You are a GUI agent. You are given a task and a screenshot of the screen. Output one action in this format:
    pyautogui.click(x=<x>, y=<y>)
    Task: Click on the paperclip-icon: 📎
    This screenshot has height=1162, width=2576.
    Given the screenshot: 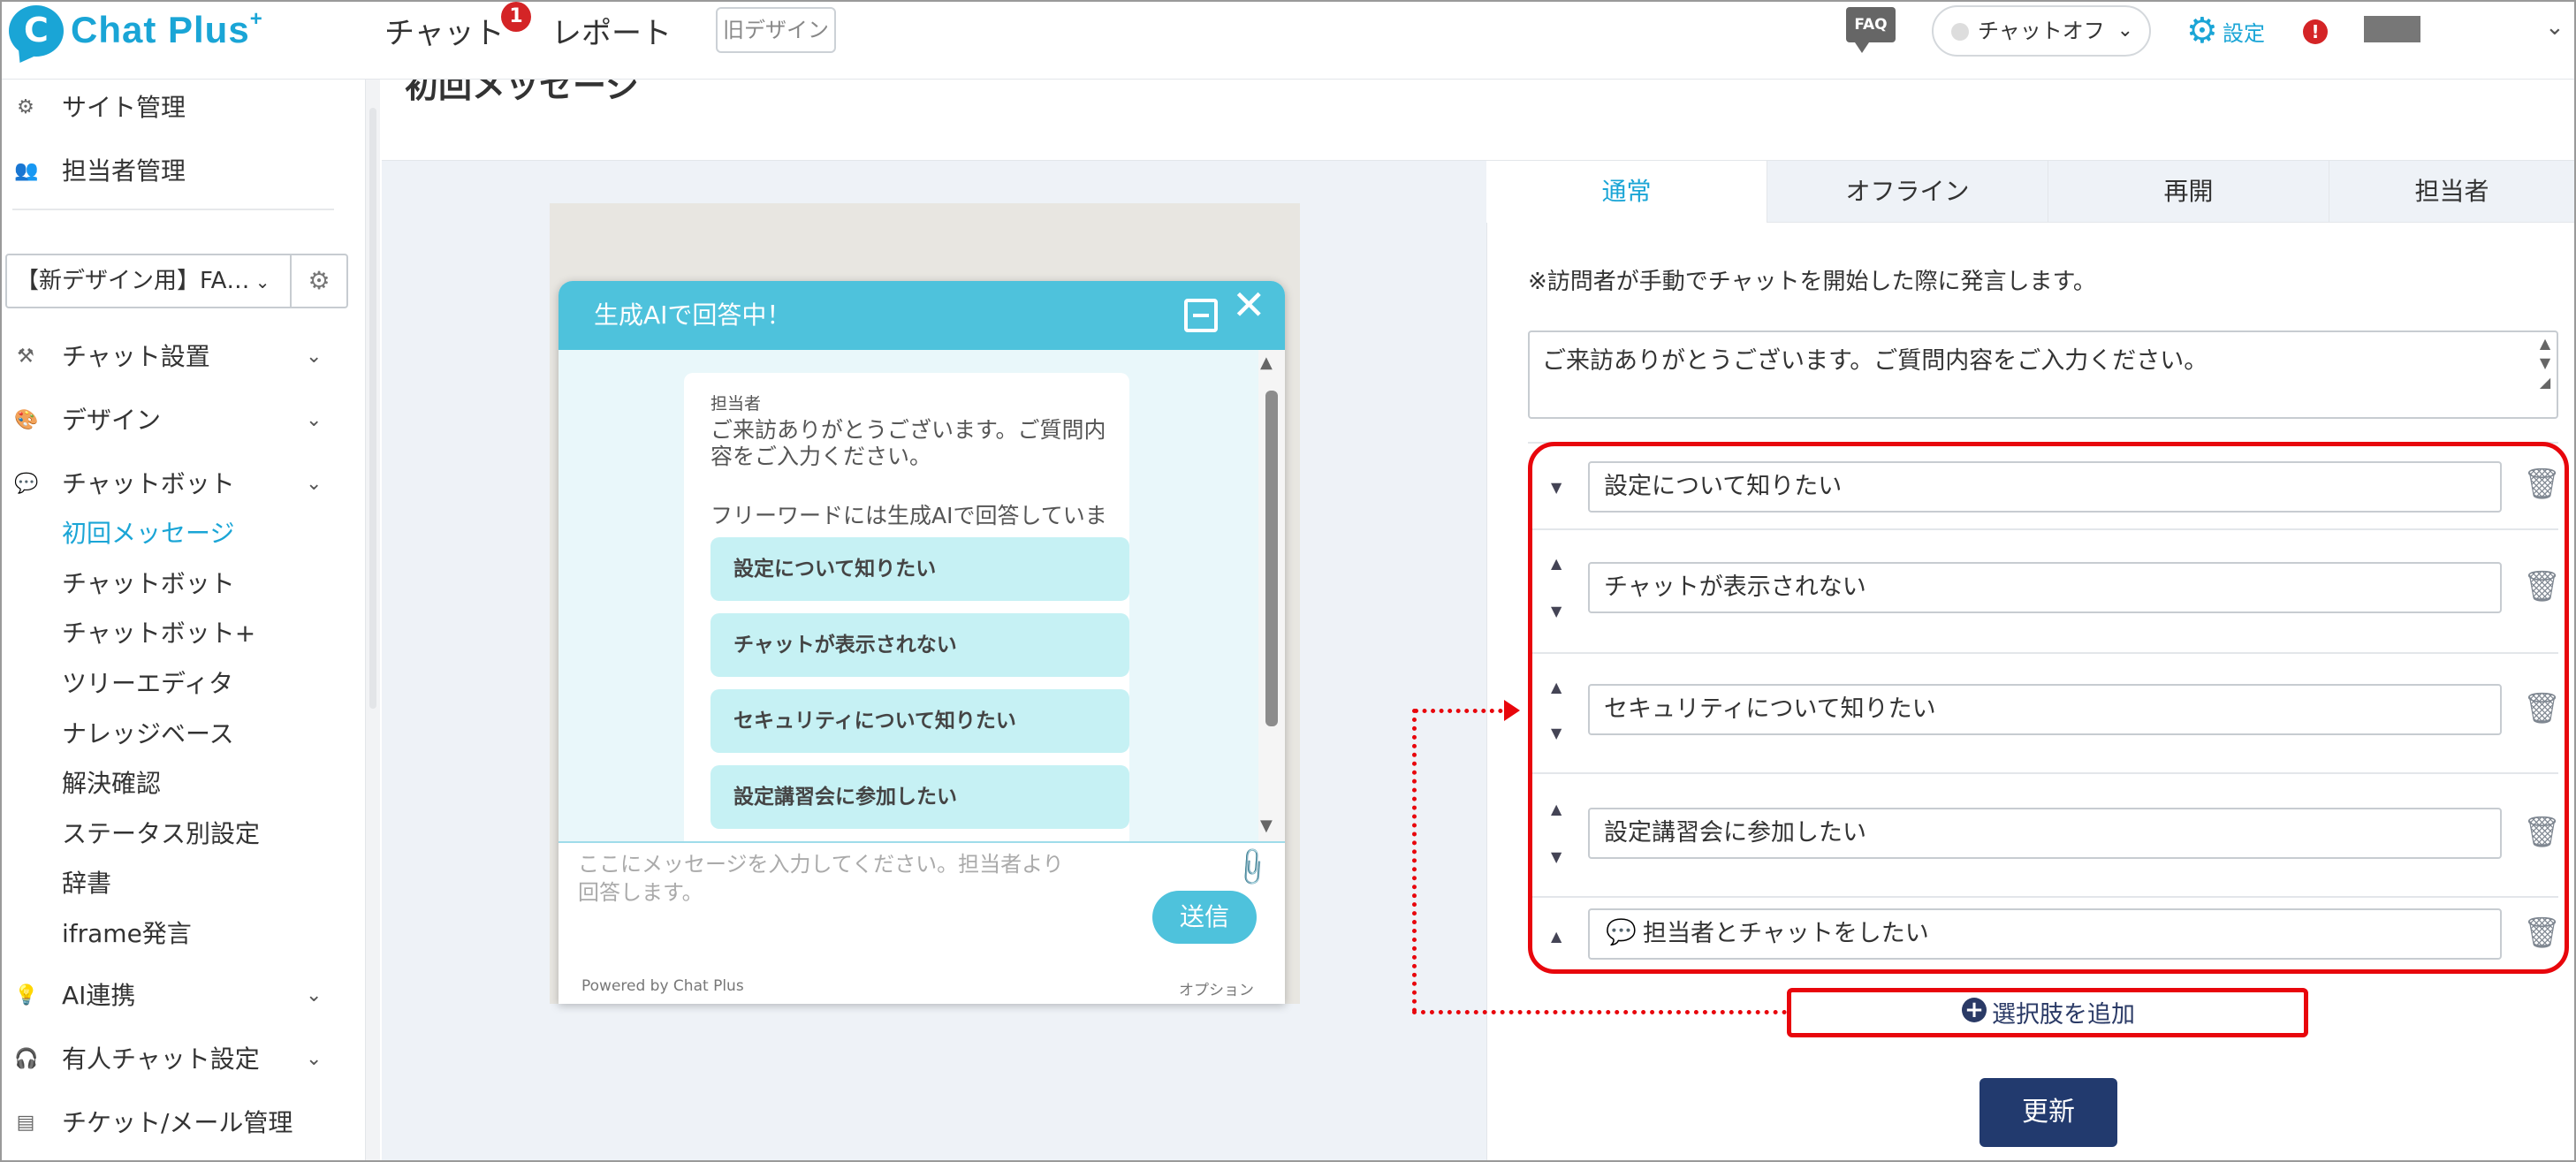 What is the action you would take?
    pyautogui.click(x=1251, y=867)
    